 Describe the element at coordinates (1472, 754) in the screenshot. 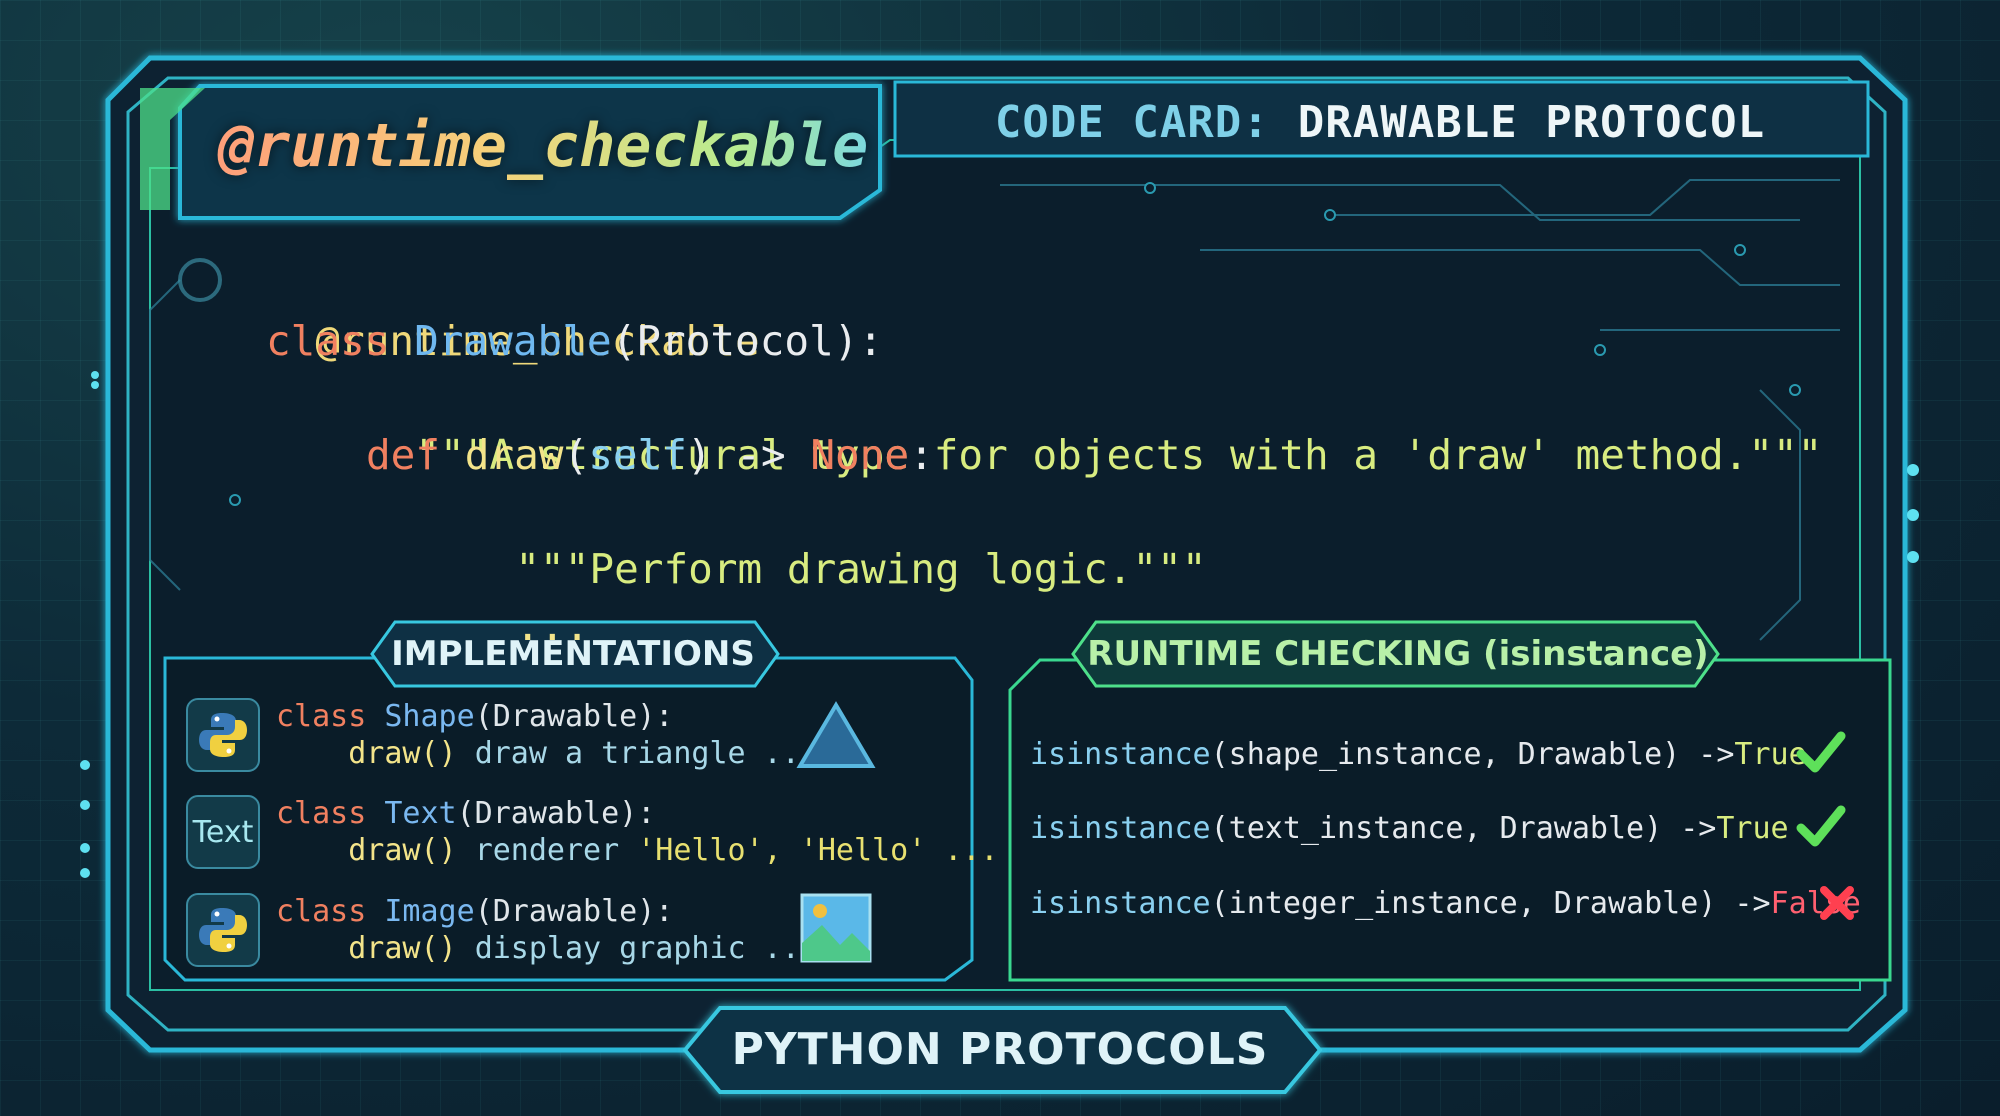

I see `isinstance-args: (shape_instance, Drawable) ->` at that location.